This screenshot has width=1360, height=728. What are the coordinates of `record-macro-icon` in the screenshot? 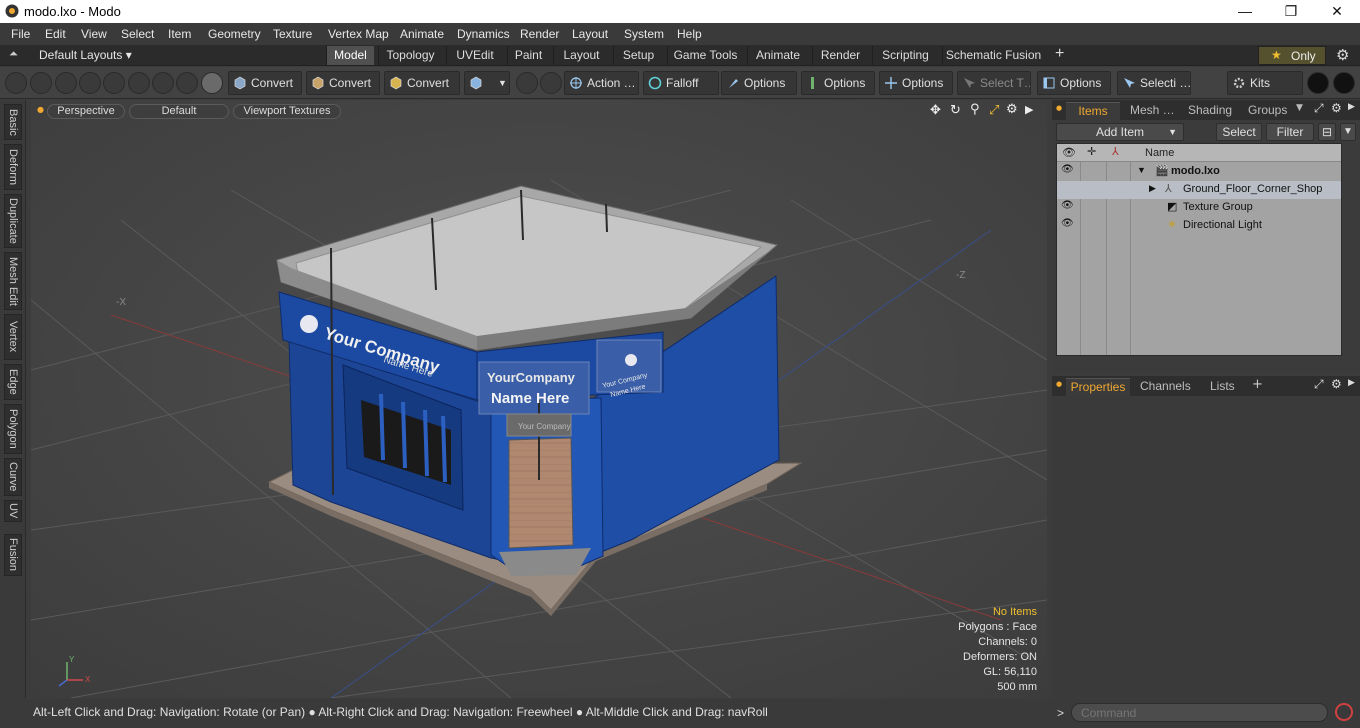 It's located at (1344, 712).